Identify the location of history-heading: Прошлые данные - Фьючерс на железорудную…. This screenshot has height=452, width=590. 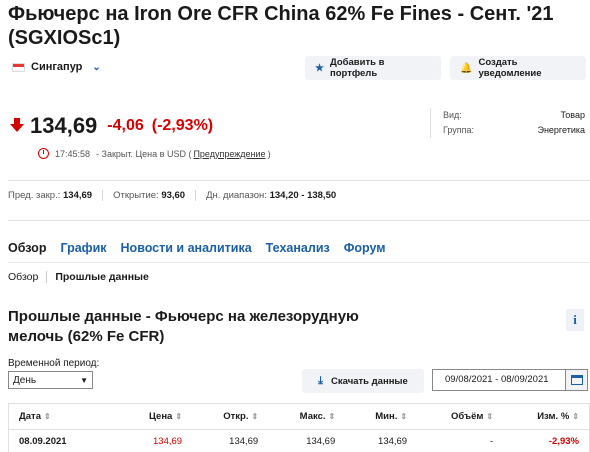
(183, 326).